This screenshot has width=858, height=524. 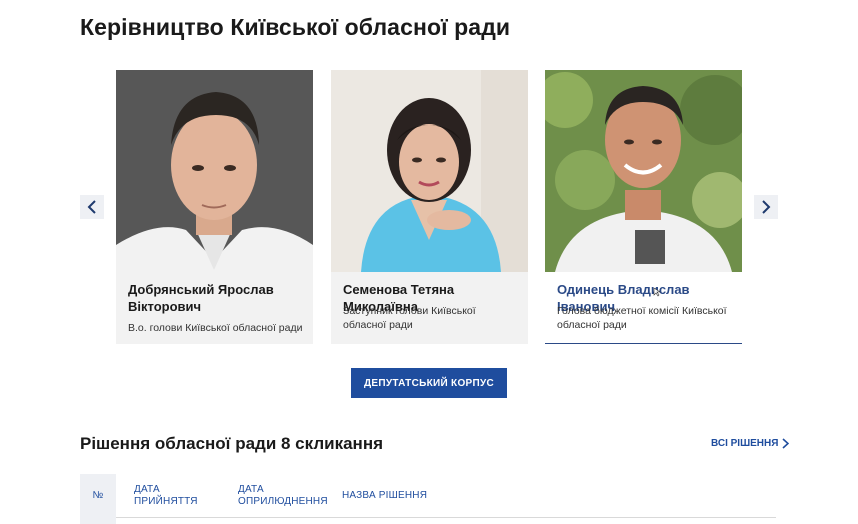 I want to click on leader-role: Заступник голови Київської обласної ради, so click(x=409, y=318).